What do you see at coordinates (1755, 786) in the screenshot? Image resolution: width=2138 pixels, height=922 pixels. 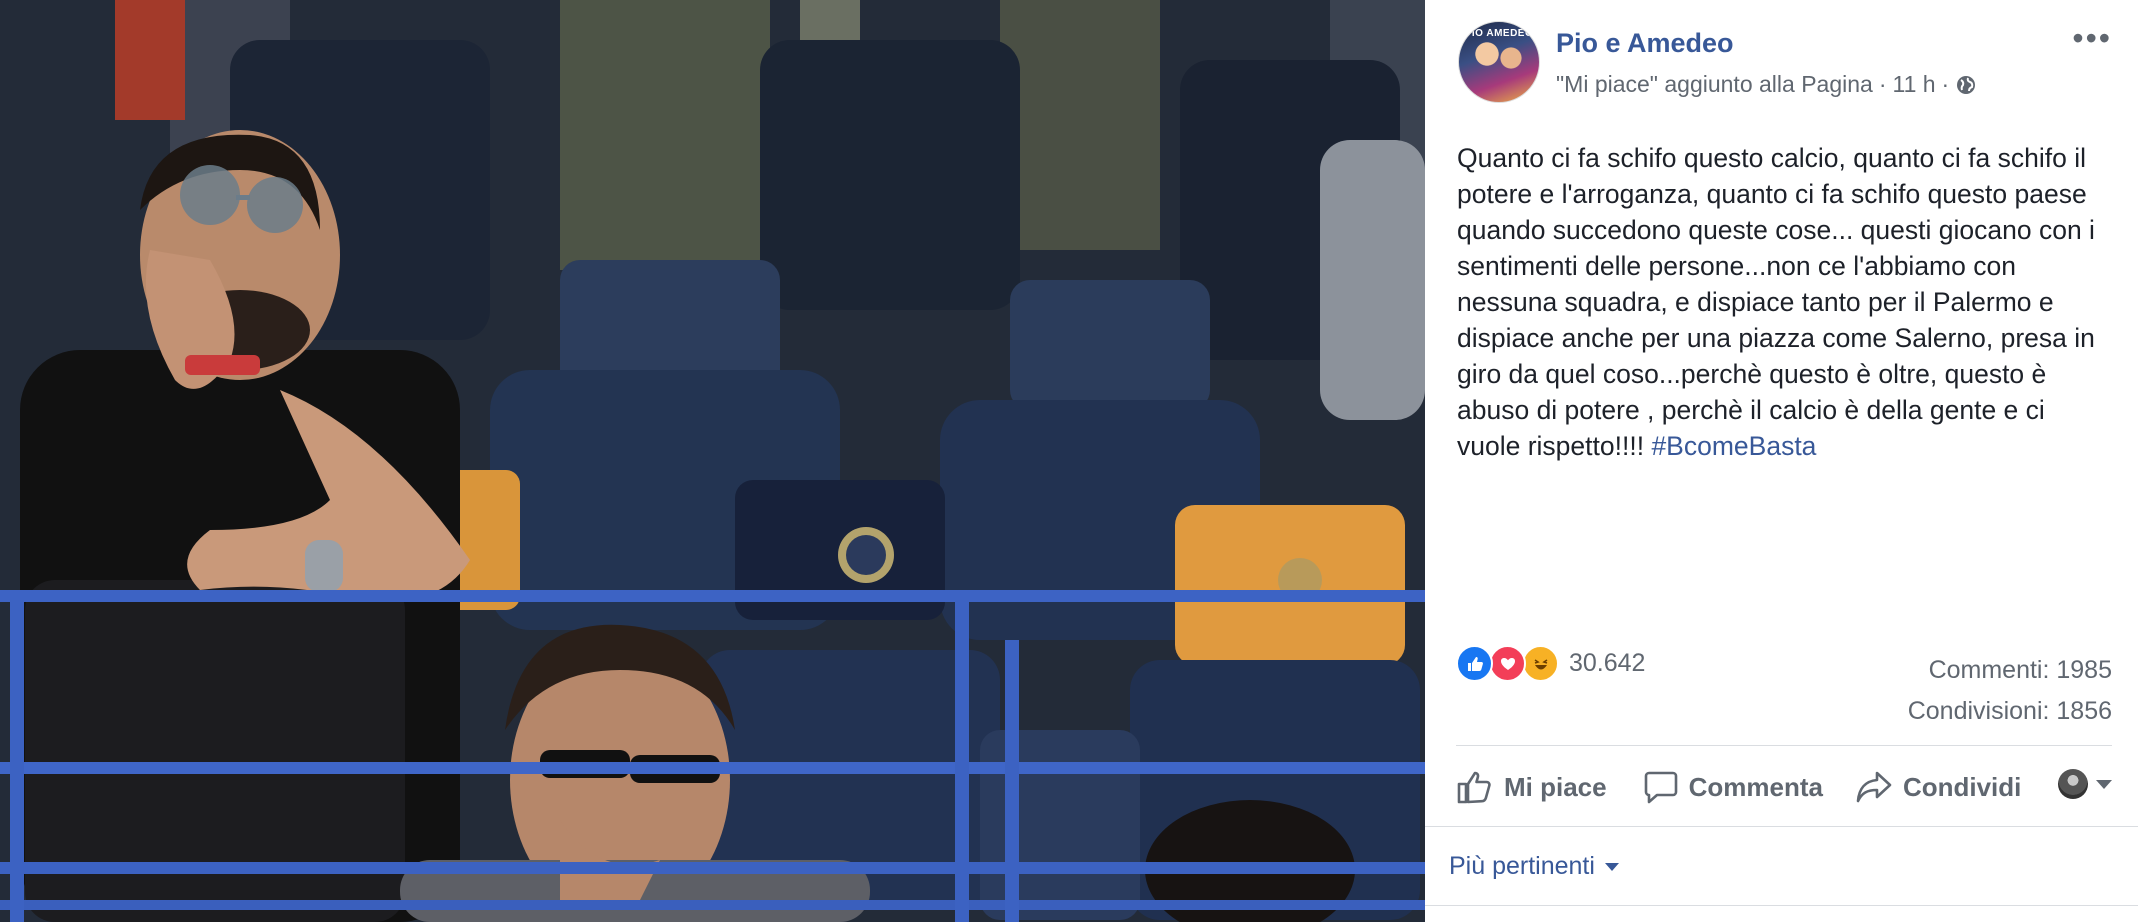 I see `comment-button-label: Commenta` at bounding box center [1755, 786].